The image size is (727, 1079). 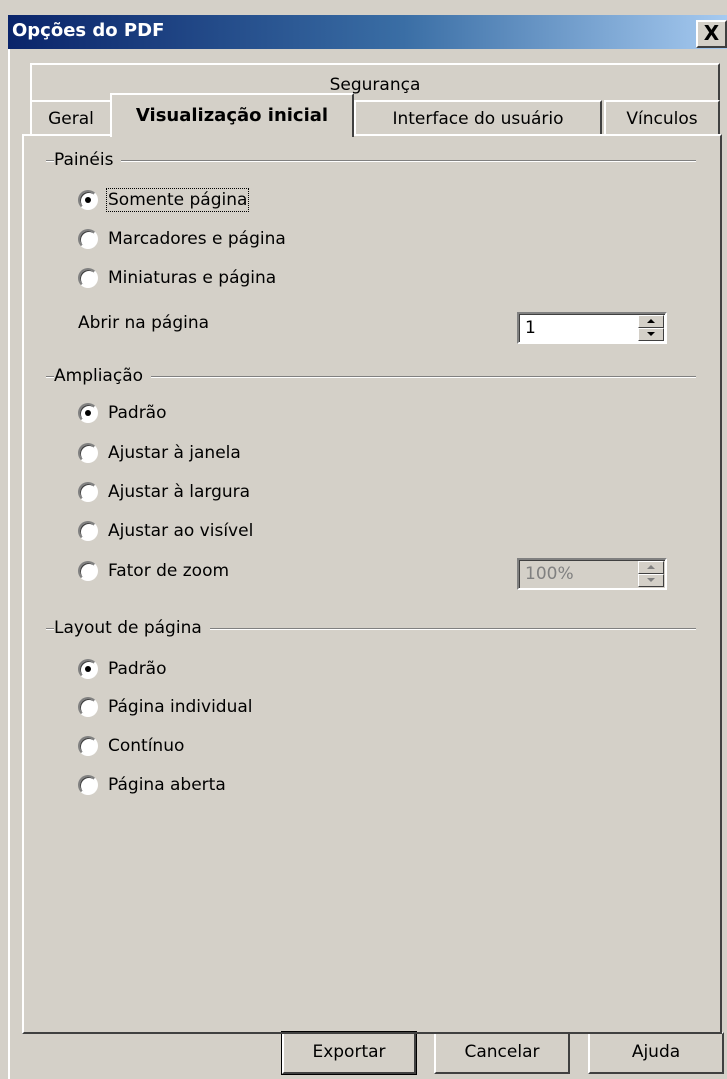 I want to click on close-icon: X, so click(x=711, y=33).